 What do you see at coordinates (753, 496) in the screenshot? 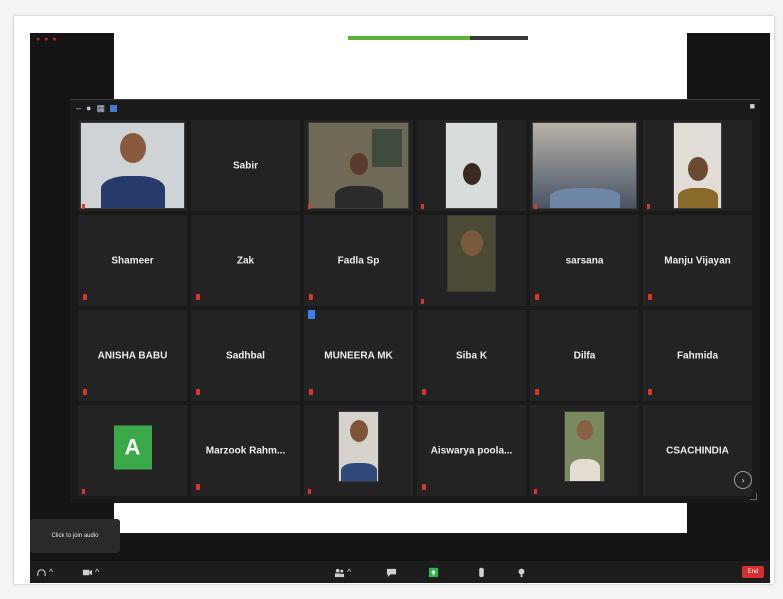
I see `resize-handle` at bounding box center [753, 496].